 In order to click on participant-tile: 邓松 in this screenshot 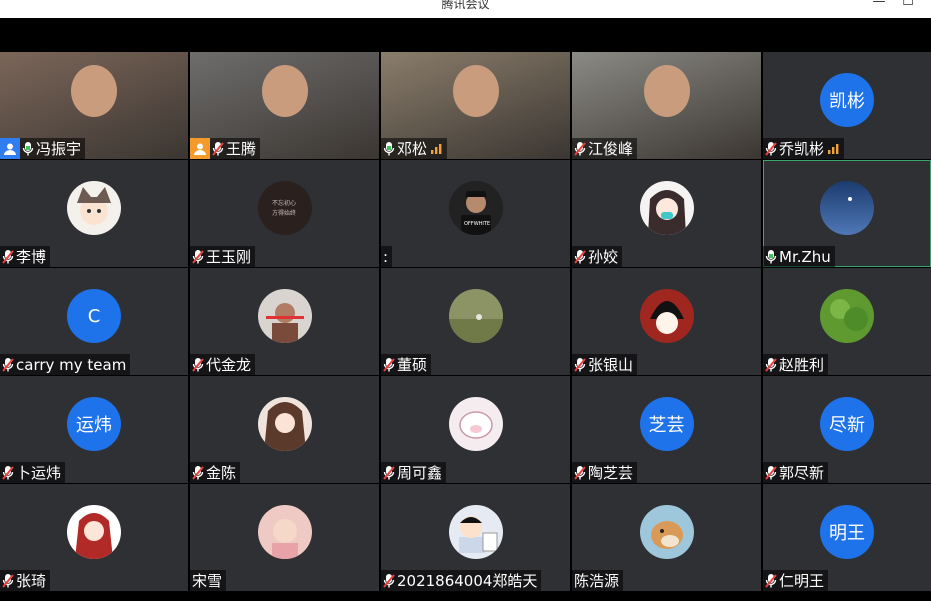, I will do `click(475, 105)`.